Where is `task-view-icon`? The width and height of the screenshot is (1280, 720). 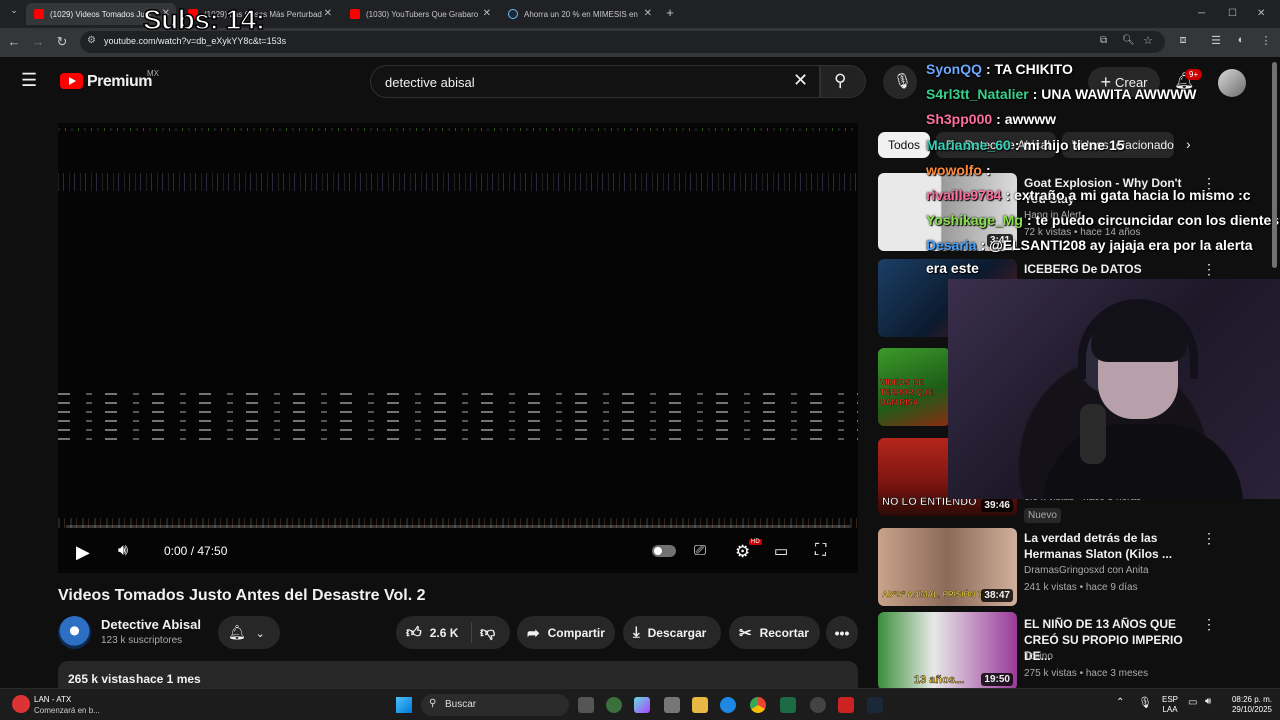
task-view-icon is located at coordinates (586, 705).